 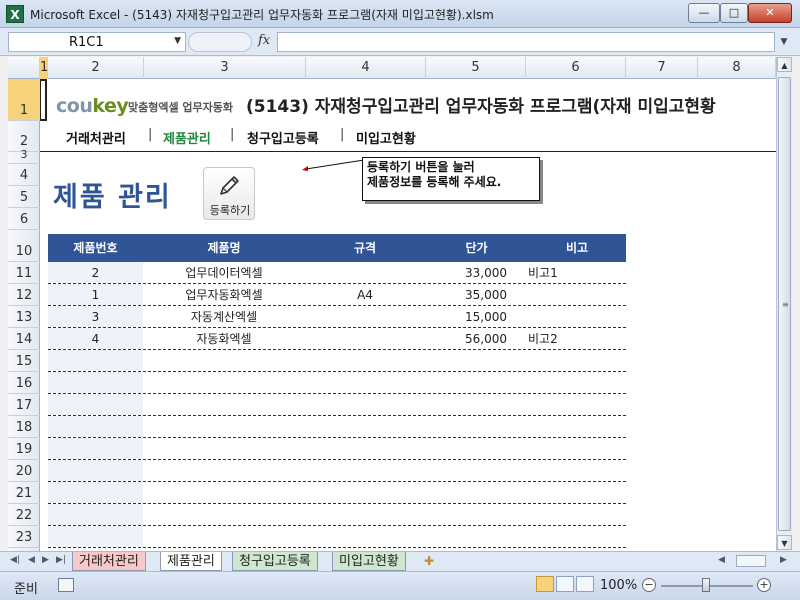 What do you see at coordinates (704, 13) in the screenshot?
I see `minimize-button: —` at bounding box center [704, 13].